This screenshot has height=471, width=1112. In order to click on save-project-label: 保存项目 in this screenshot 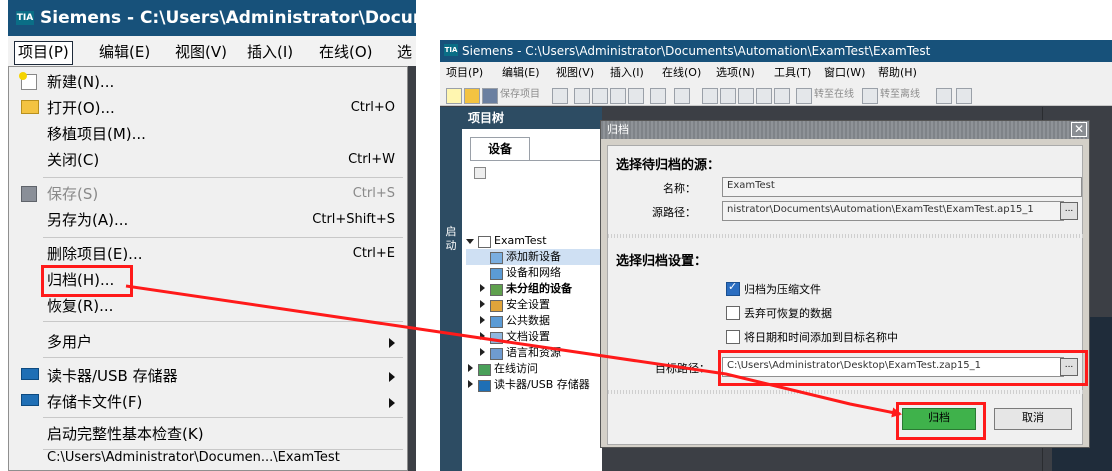, I will do `click(520, 95)`.